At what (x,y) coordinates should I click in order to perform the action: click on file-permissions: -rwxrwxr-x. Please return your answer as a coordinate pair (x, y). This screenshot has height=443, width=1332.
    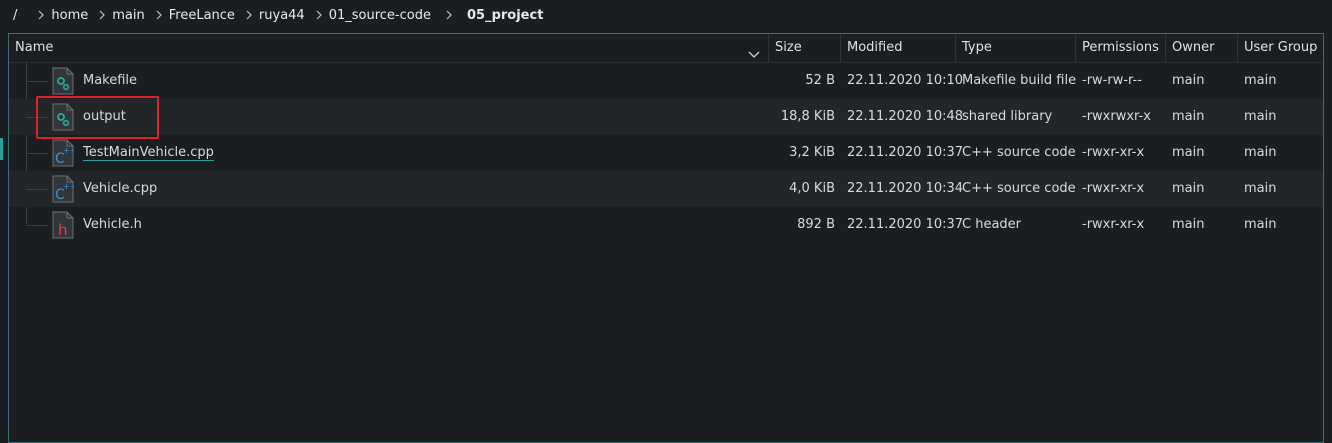
    Looking at the image, I should click on (1116, 116).